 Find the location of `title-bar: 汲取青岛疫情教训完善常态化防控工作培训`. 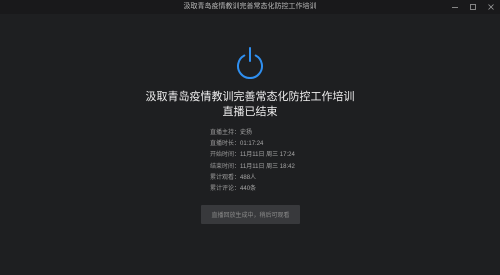

title-bar: 汲取青岛疫情教训完善常态化防控工作培训 is located at coordinates (250, 7).